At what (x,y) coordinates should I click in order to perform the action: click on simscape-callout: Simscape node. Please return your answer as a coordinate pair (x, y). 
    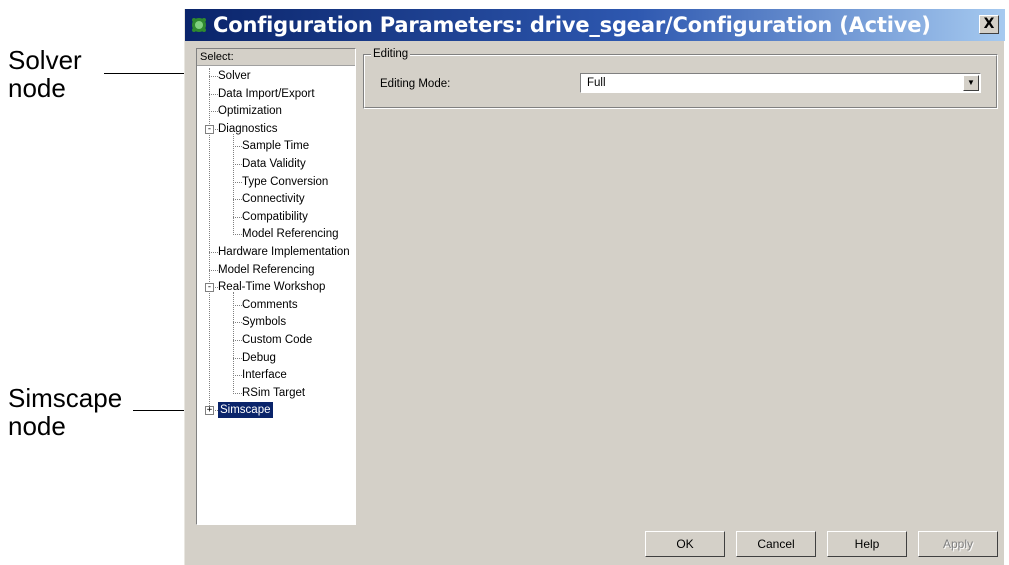
    Looking at the image, I should click on (65, 412).